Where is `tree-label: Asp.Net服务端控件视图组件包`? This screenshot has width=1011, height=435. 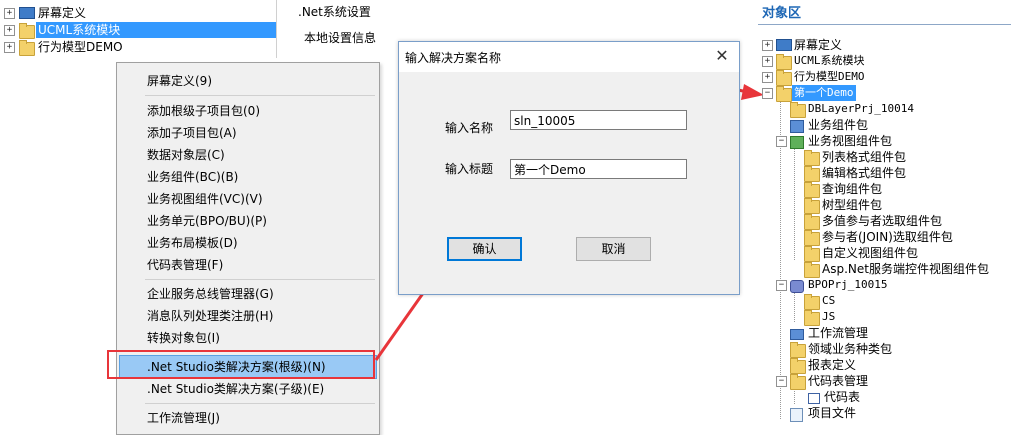
tree-label: Asp.Net服务端控件视图组件包 is located at coordinates (905, 269).